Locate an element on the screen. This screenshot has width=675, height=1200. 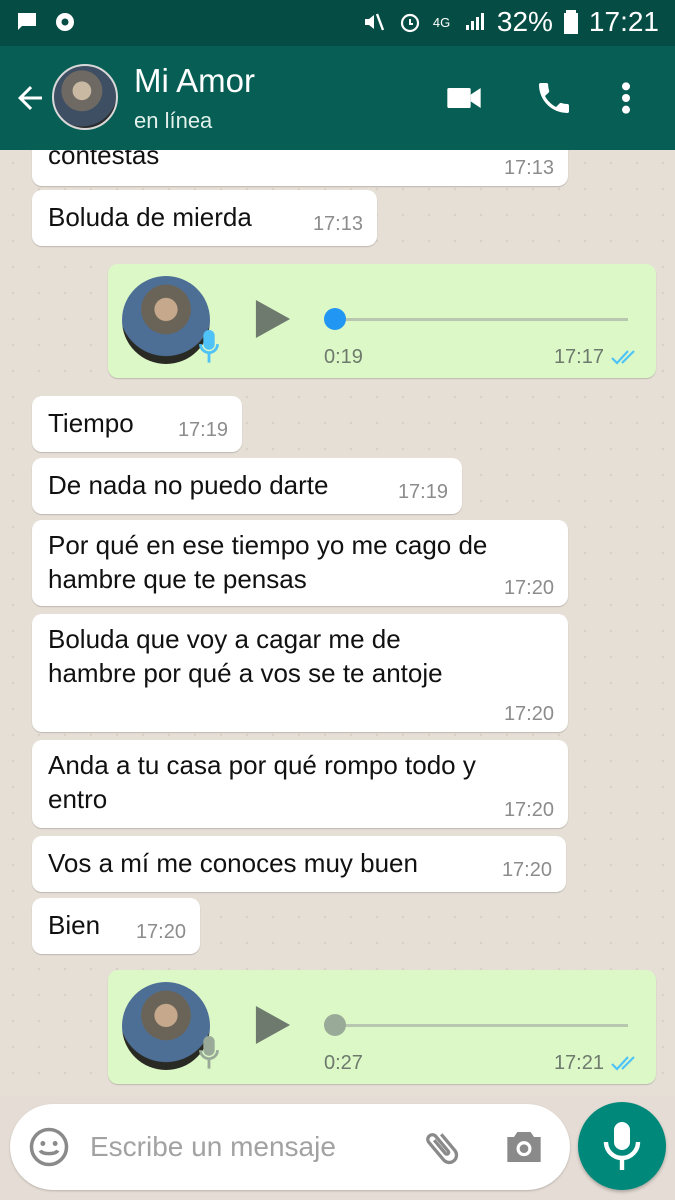
chat-notification-icon is located at coordinates (27, 21).